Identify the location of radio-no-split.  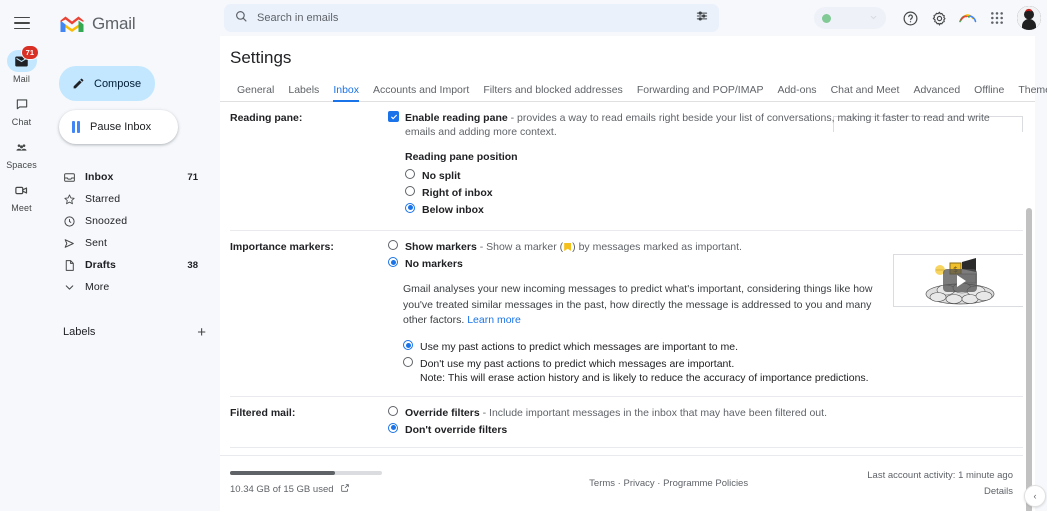
(410, 173).